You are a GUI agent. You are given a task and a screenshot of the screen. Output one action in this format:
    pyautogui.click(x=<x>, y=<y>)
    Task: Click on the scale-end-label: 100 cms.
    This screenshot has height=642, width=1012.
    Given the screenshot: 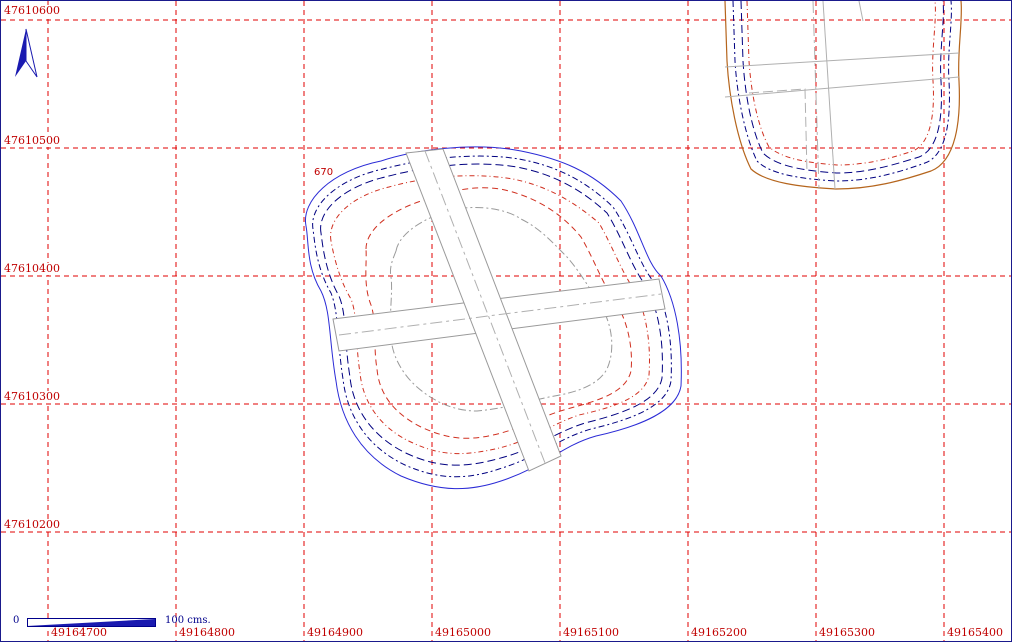 What is the action you would take?
    pyautogui.click(x=188, y=620)
    